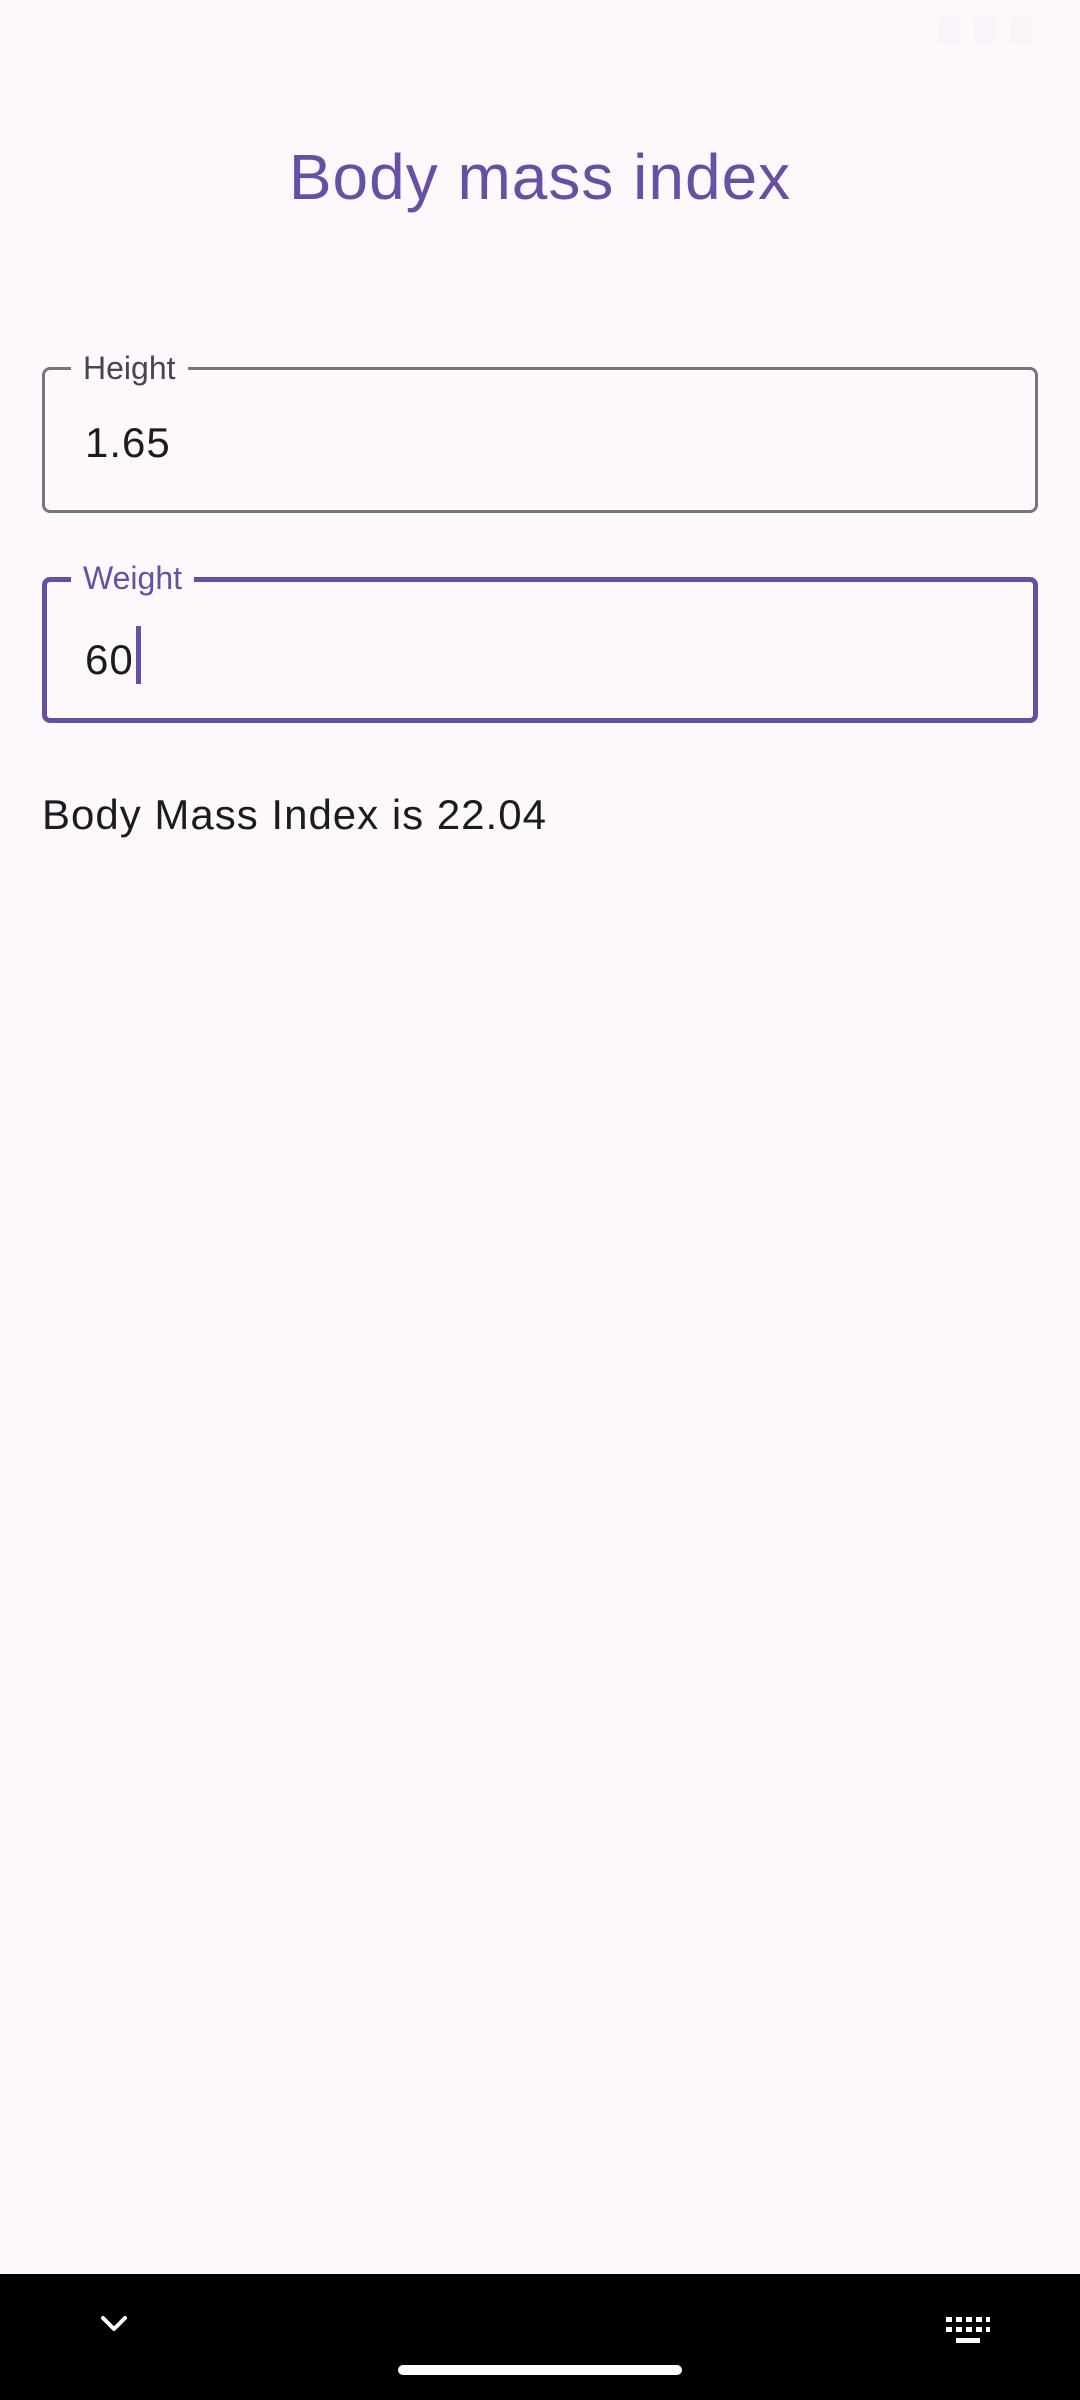 The height and width of the screenshot is (2400, 1080). Describe the element at coordinates (294, 814) in the screenshot. I see `bmi-result-text: Body Mass Index is 22.04` at that location.